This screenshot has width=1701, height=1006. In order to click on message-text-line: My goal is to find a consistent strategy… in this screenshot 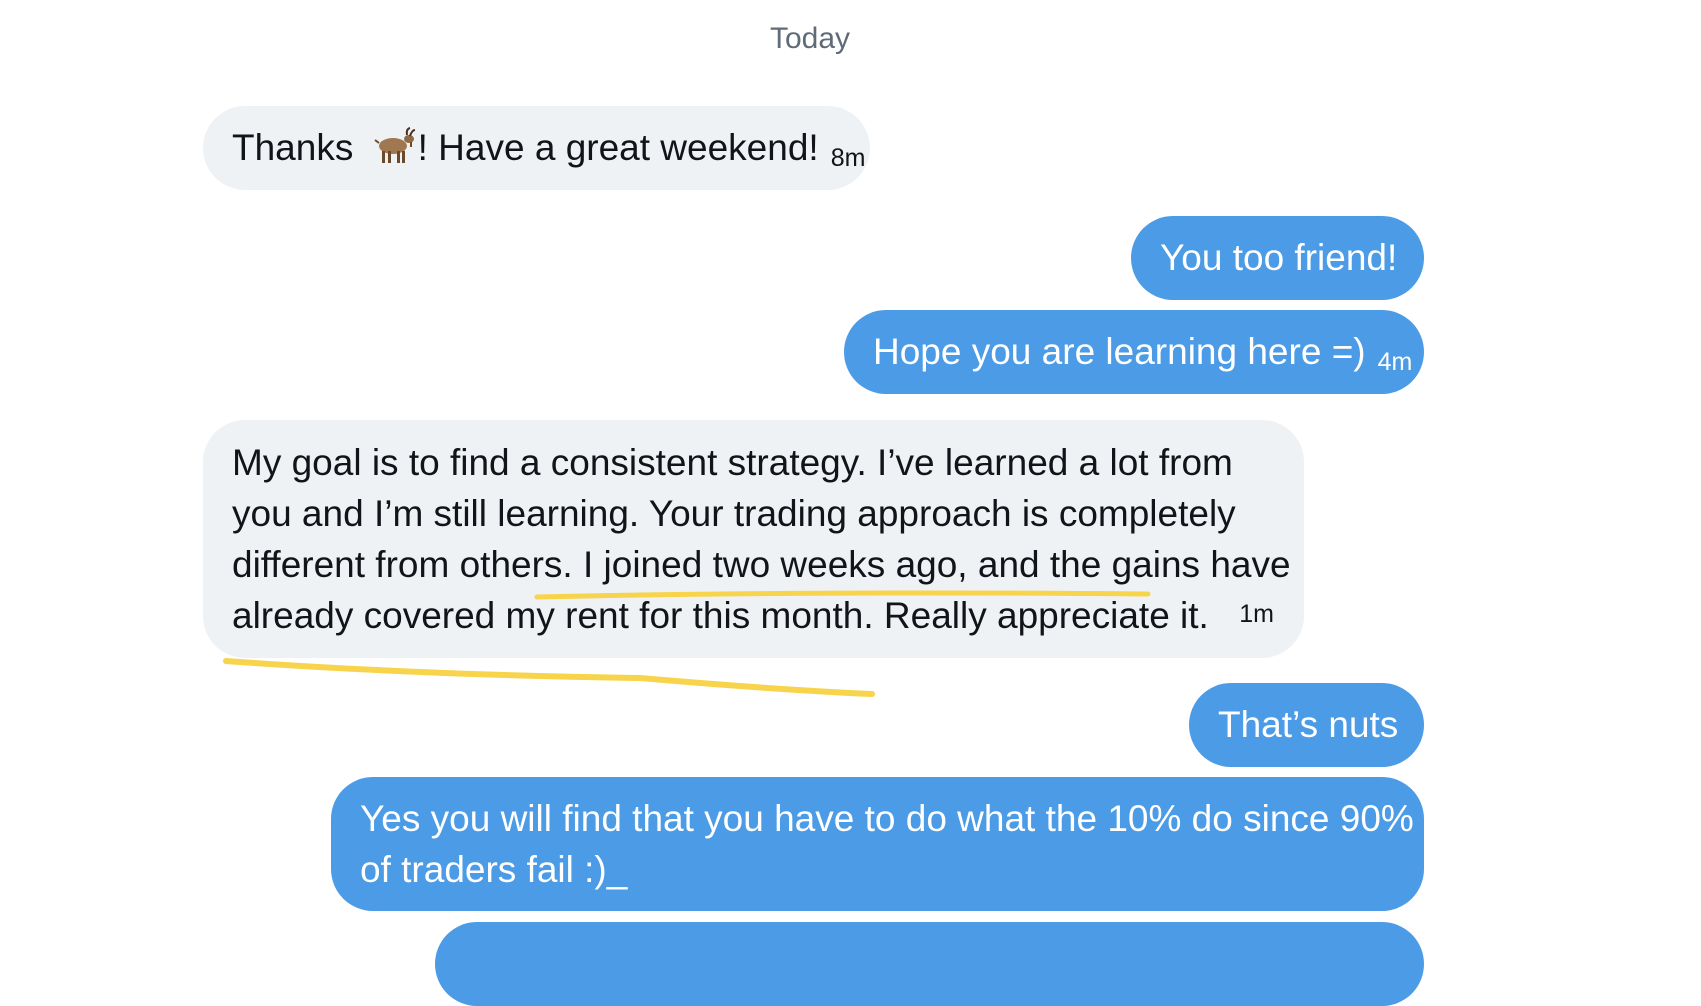, I will do `click(732, 462)`.